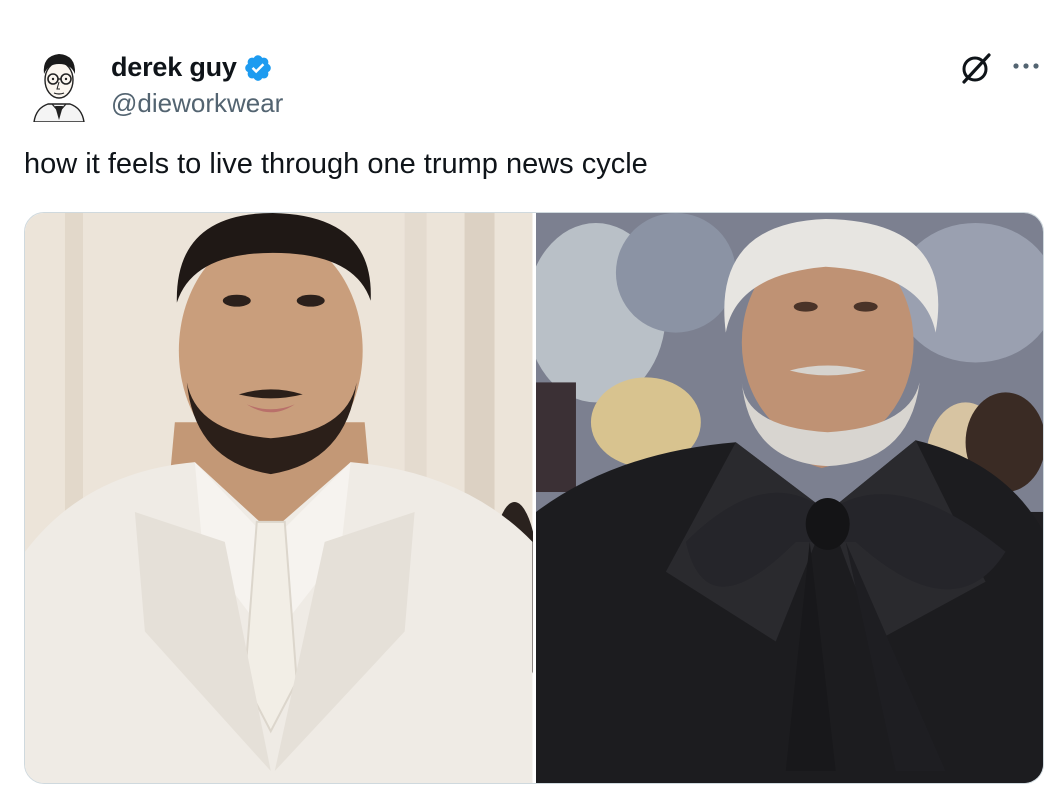 This screenshot has height=798, width=1056. I want to click on grok-button, so click(976, 68).